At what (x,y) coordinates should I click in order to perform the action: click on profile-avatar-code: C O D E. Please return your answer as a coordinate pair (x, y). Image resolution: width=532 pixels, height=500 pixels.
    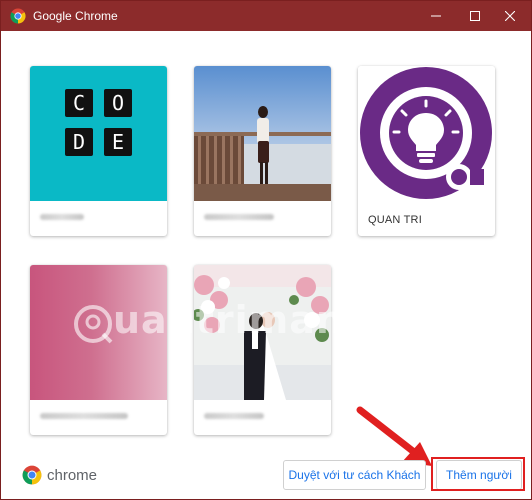
    Looking at the image, I should click on (98, 133).